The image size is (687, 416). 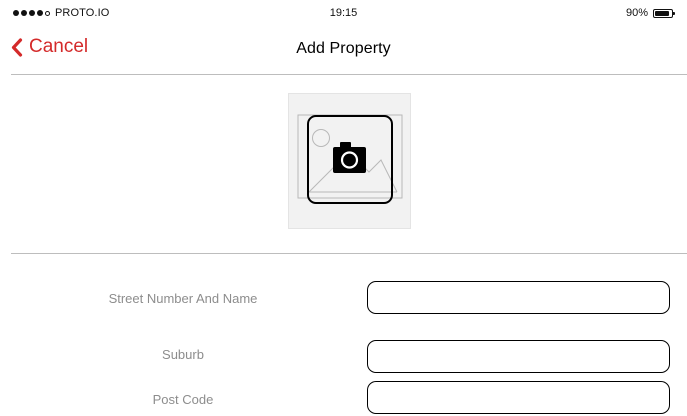 What do you see at coordinates (518, 397) in the screenshot?
I see `post-code-input` at bounding box center [518, 397].